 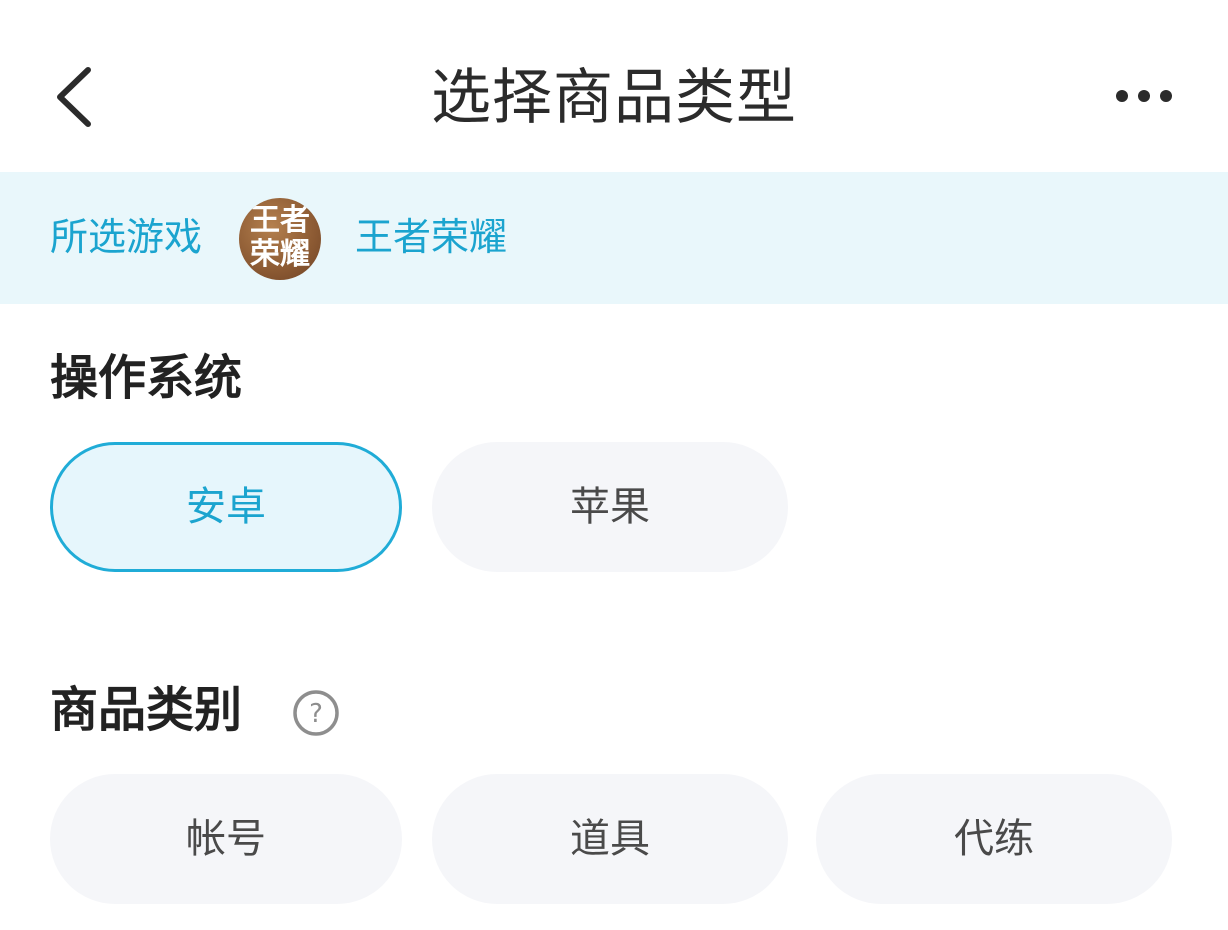 I want to click on os-option-label: 苹果, so click(x=610, y=507).